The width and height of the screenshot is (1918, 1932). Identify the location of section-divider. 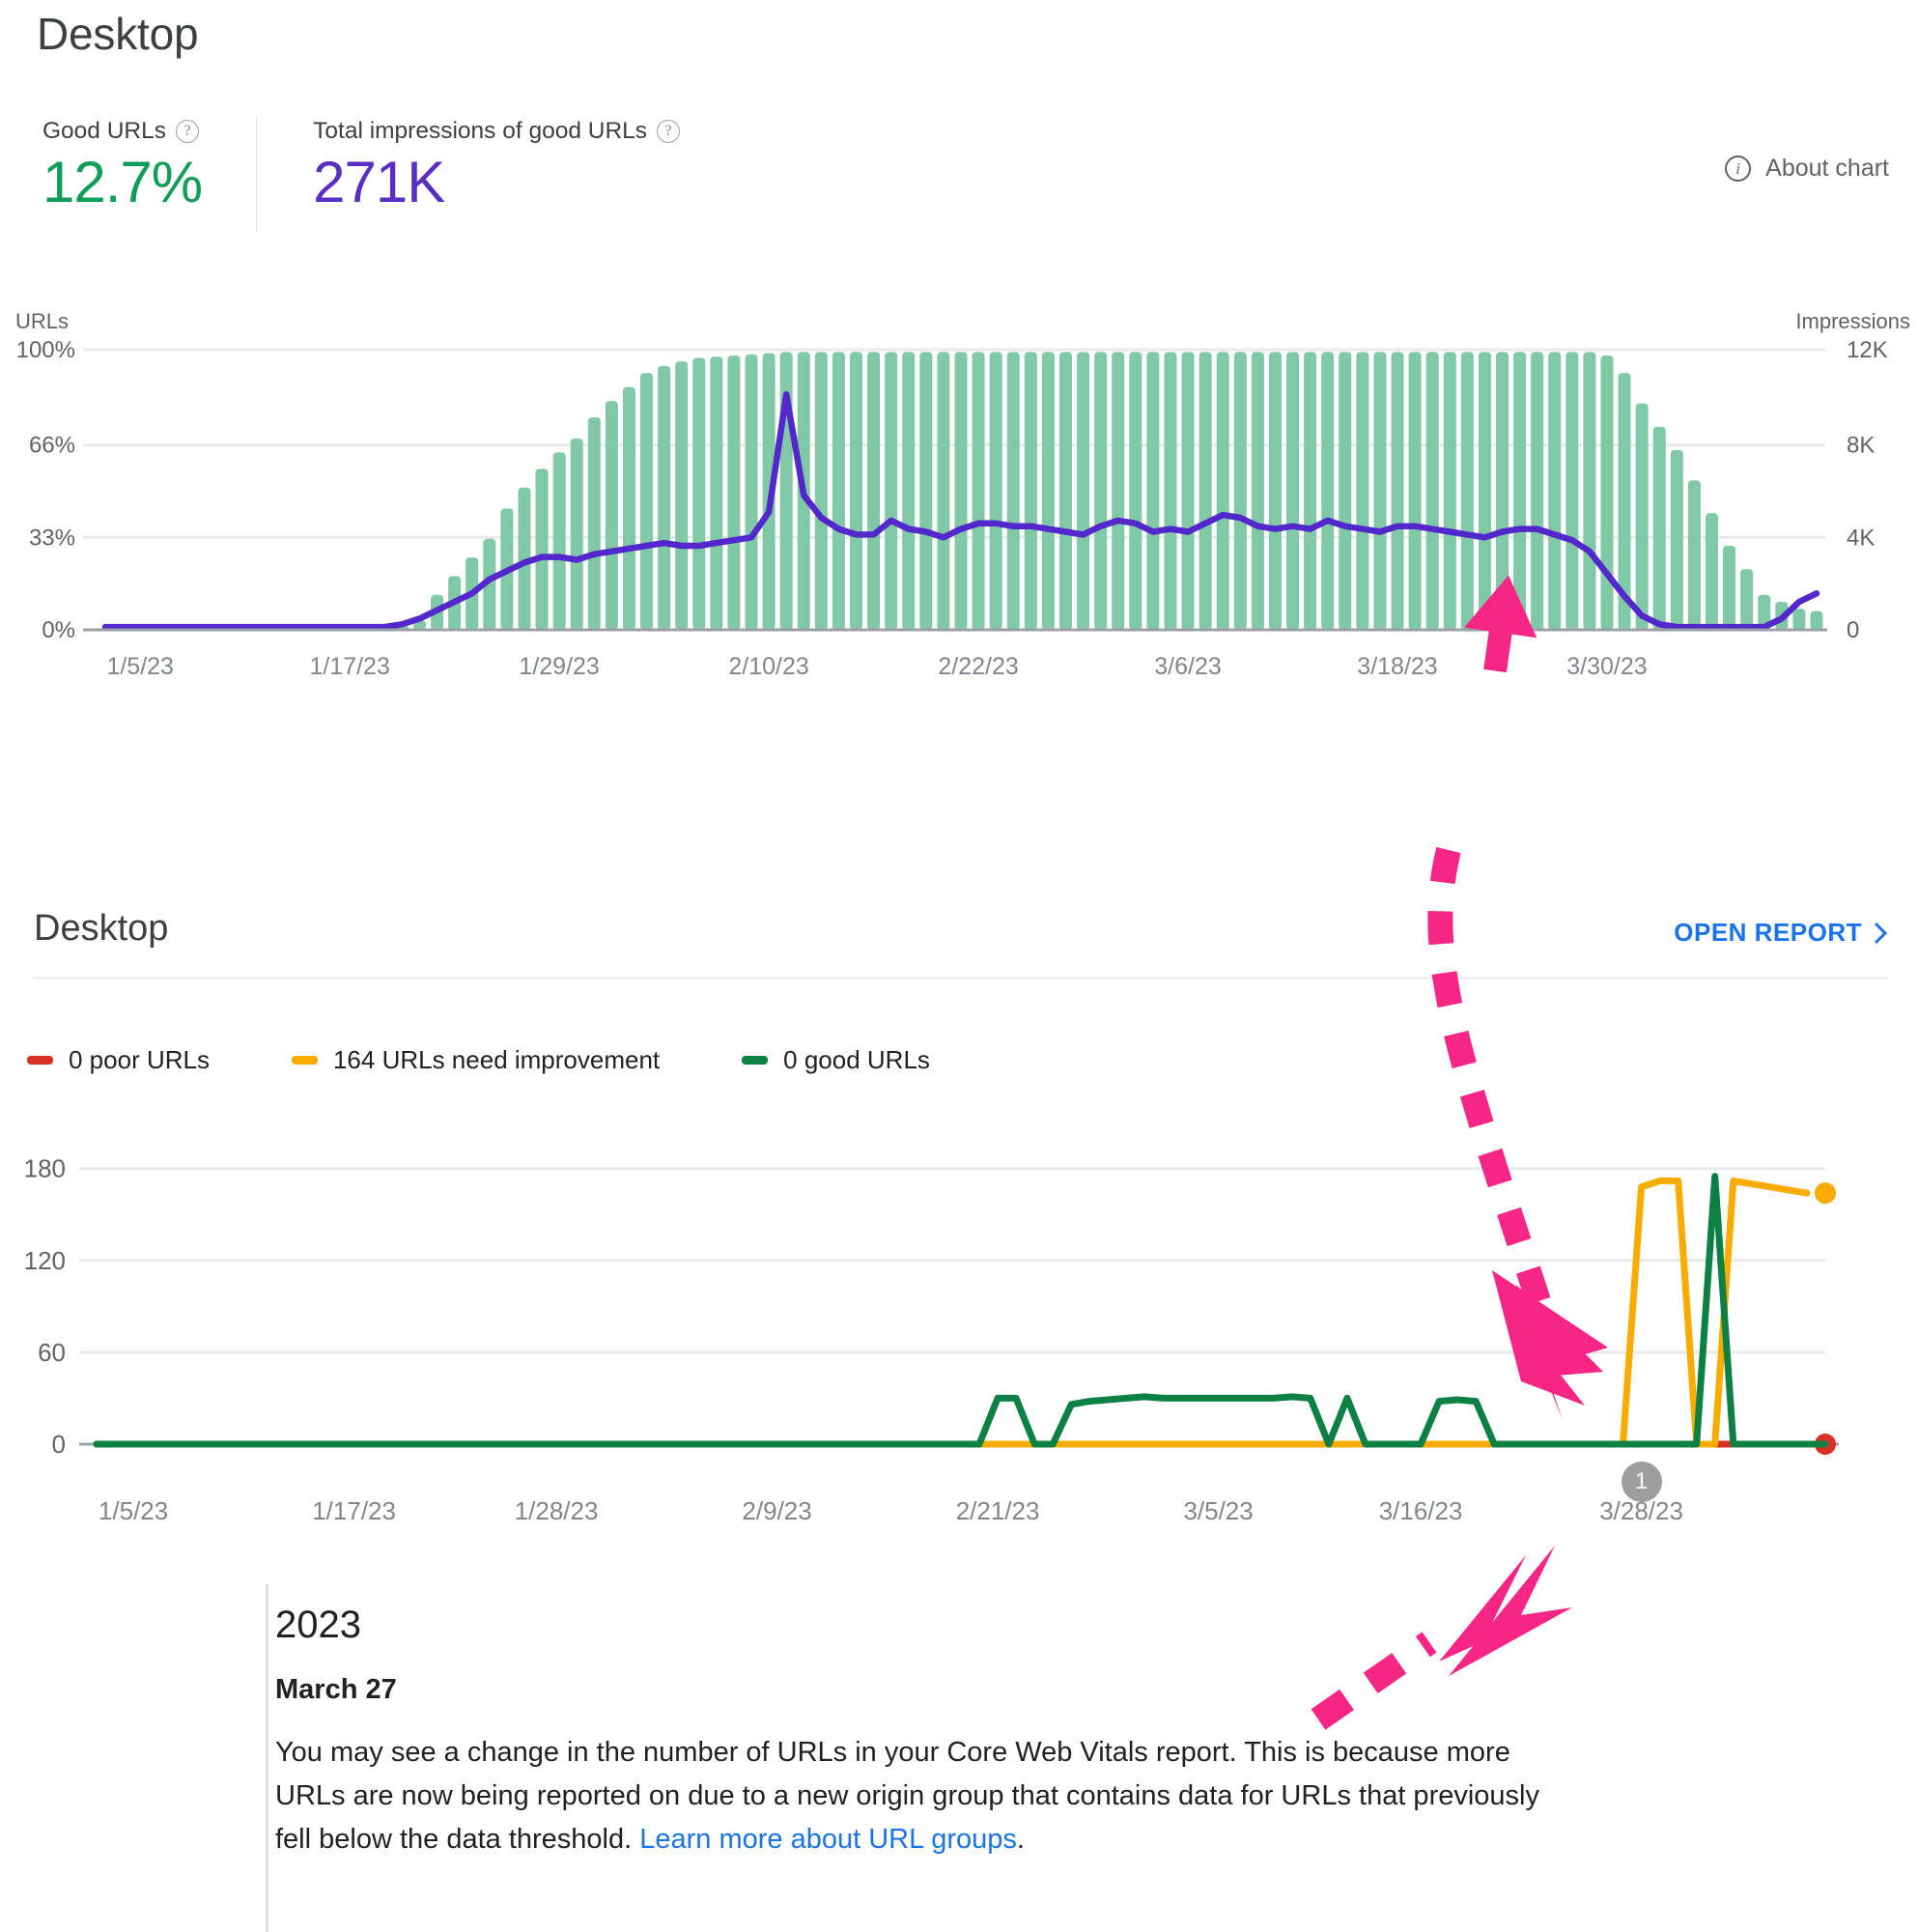
(961, 978).